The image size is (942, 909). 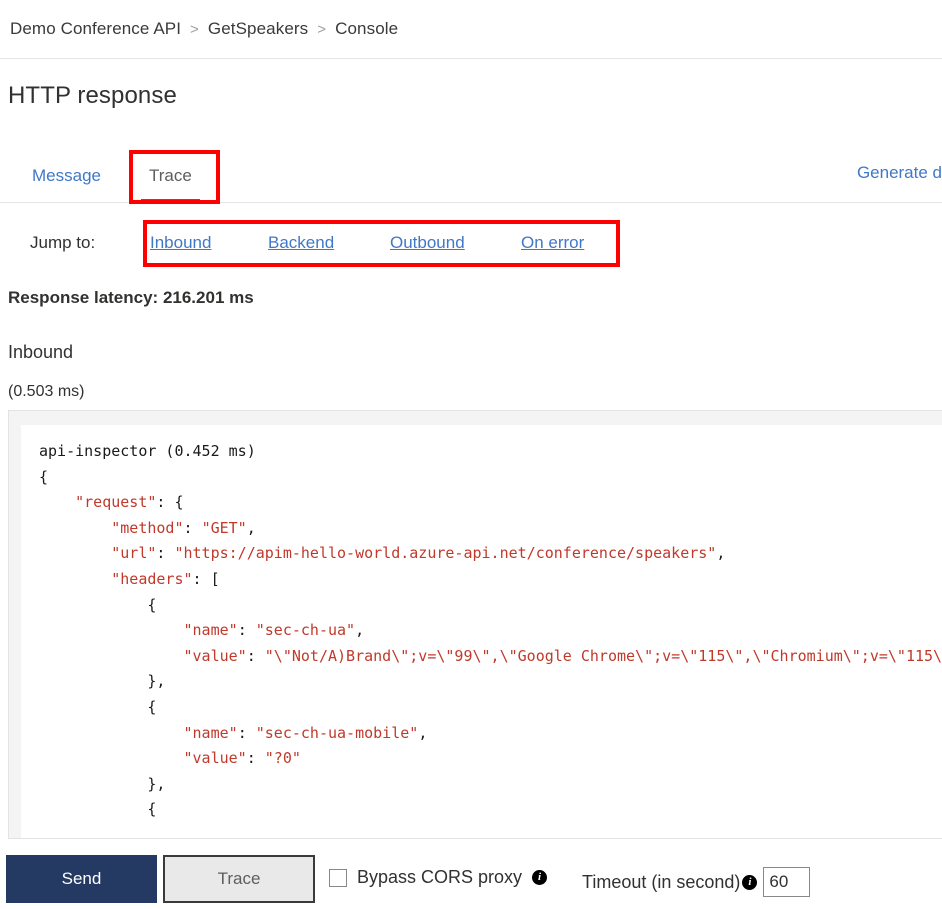 What do you see at coordinates (41, 352) in the screenshot?
I see `section-title-inbound: Inbound` at bounding box center [41, 352].